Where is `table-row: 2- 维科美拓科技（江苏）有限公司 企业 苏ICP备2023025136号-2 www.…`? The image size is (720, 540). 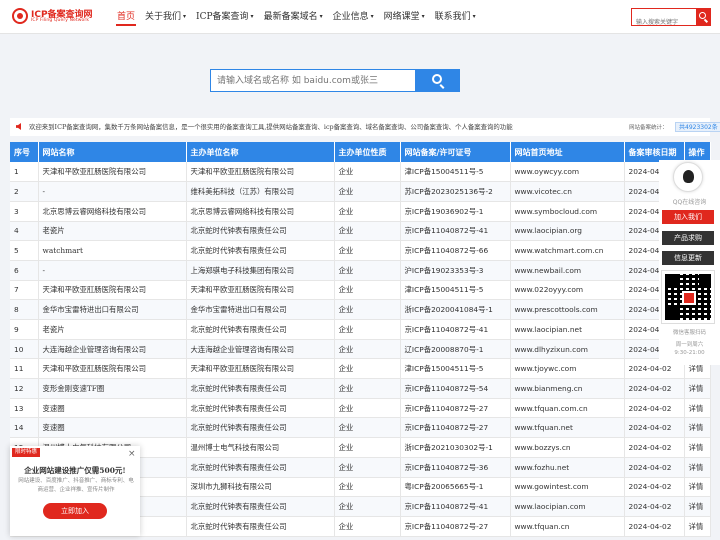 table-row: 2- 维科美拓科技（江苏）有限公司 企业 苏ICP备2023025136号-2 www.… is located at coordinates (360, 191).